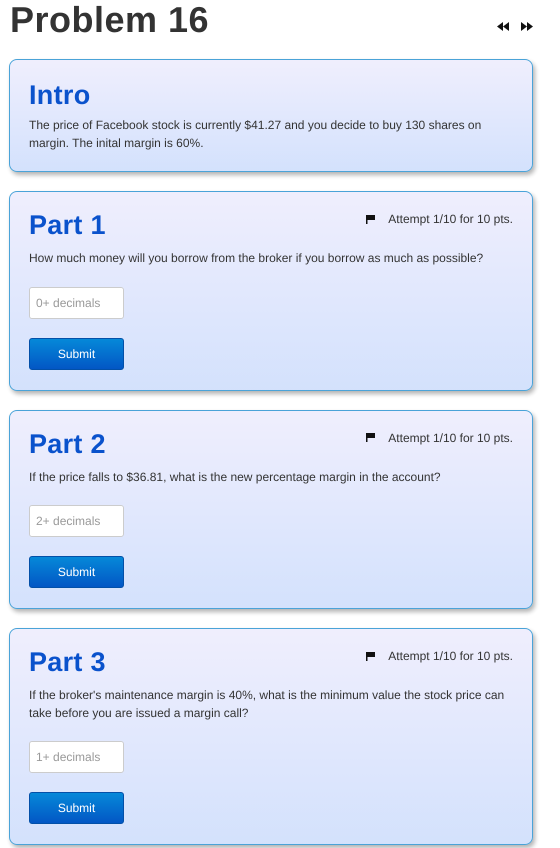 The height and width of the screenshot is (848, 560). What do you see at coordinates (76, 302) in the screenshot?
I see `answer-field: 0+ decimals` at bounding box center [76, 302].